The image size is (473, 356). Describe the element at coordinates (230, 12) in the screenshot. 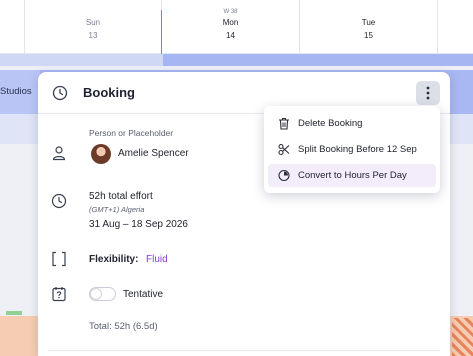

I see `week-label: W 38` at that location.